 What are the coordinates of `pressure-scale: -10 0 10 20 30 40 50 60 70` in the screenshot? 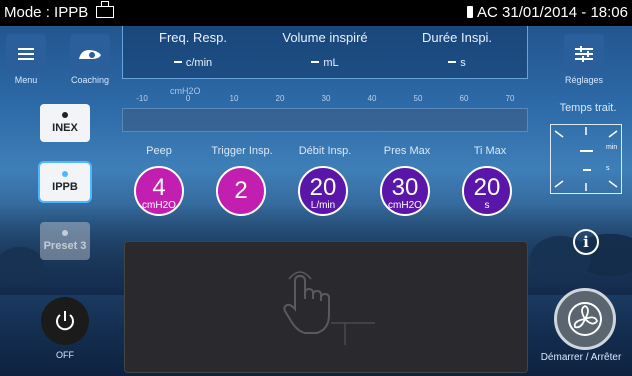 It's located at (324, 100).